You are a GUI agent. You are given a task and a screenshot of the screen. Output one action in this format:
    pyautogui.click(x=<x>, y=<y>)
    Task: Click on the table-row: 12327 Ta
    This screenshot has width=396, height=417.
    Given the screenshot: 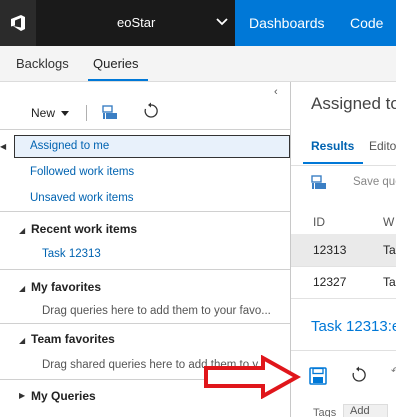 What is the action you would take?
    pyautogui.click(x=343, y=282)
    